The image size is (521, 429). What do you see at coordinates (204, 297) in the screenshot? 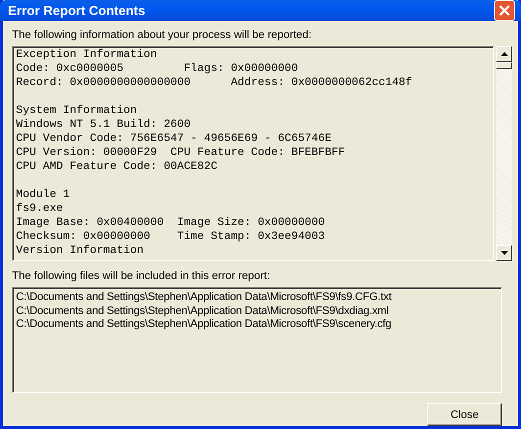
I see `file-path: C:\Documents and Settings\Stephen\Application Data\Microsoft\FS9\fs9.CFG.txt` at bounding box center [204, 297].